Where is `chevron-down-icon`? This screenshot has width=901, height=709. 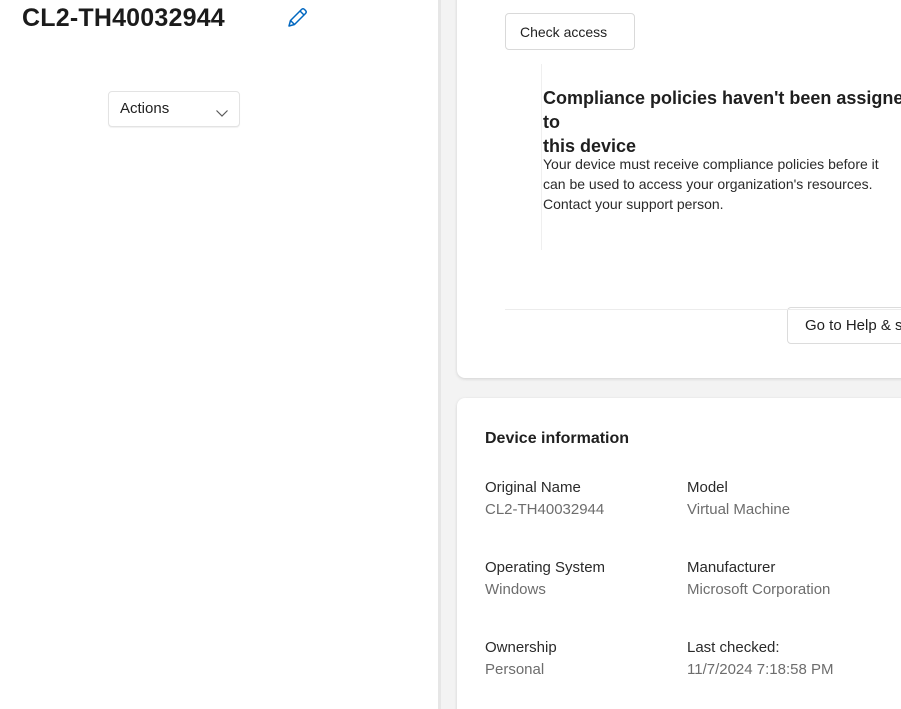 chevron-down-icon is located at coordinates (222, 111).